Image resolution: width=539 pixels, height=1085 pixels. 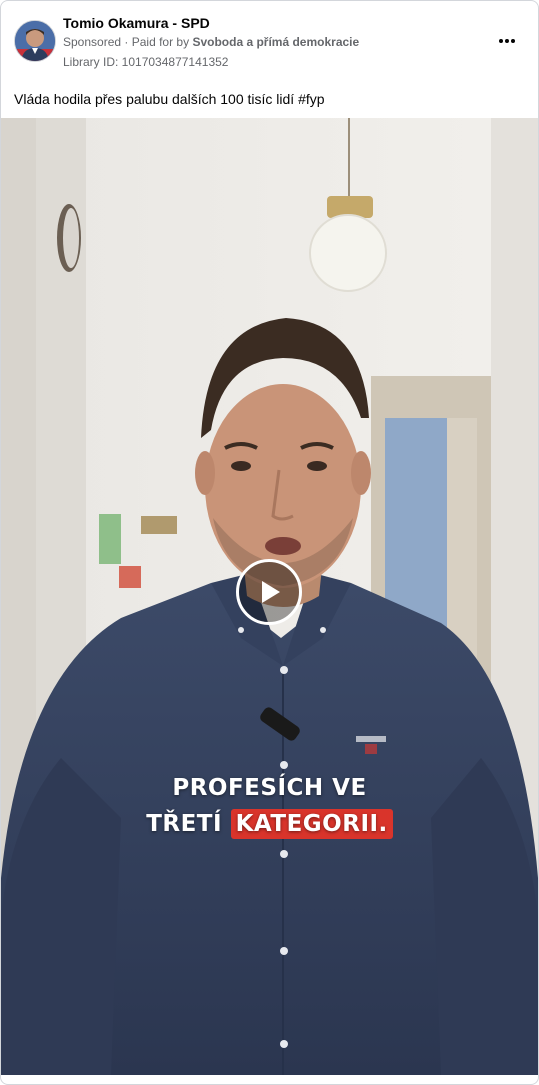 I want to click on page-name: Tomio Okamura - SPD, so click(x=136, y=23).